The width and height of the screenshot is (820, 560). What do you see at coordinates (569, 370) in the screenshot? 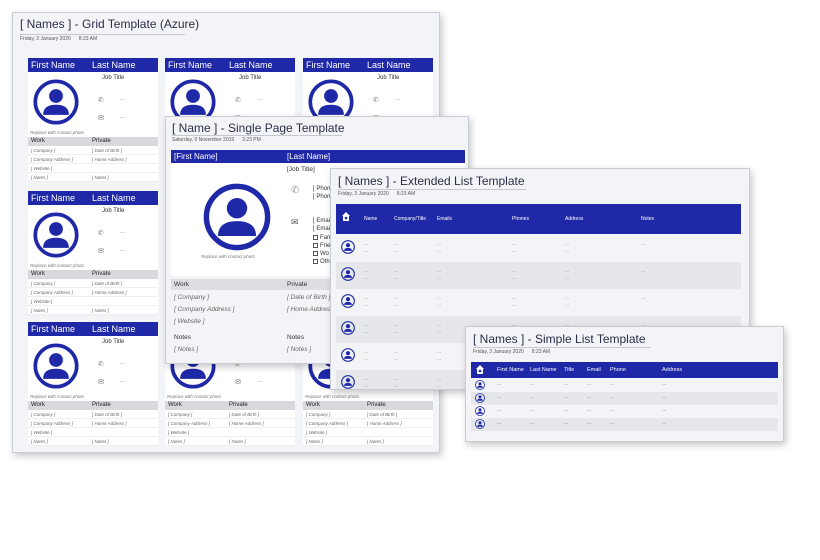
I see `col-header-title: Title` at bounding box center [569, 370].